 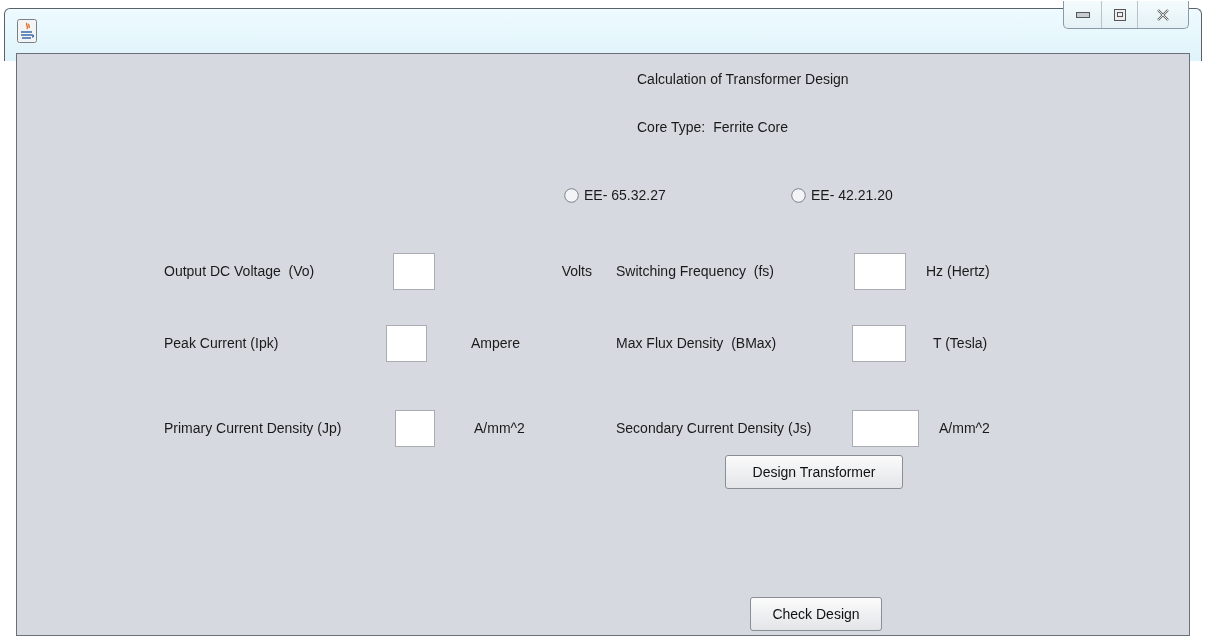 I want to click on form-heading: Calculation of Transformer Design, so click(x=743, y=79).